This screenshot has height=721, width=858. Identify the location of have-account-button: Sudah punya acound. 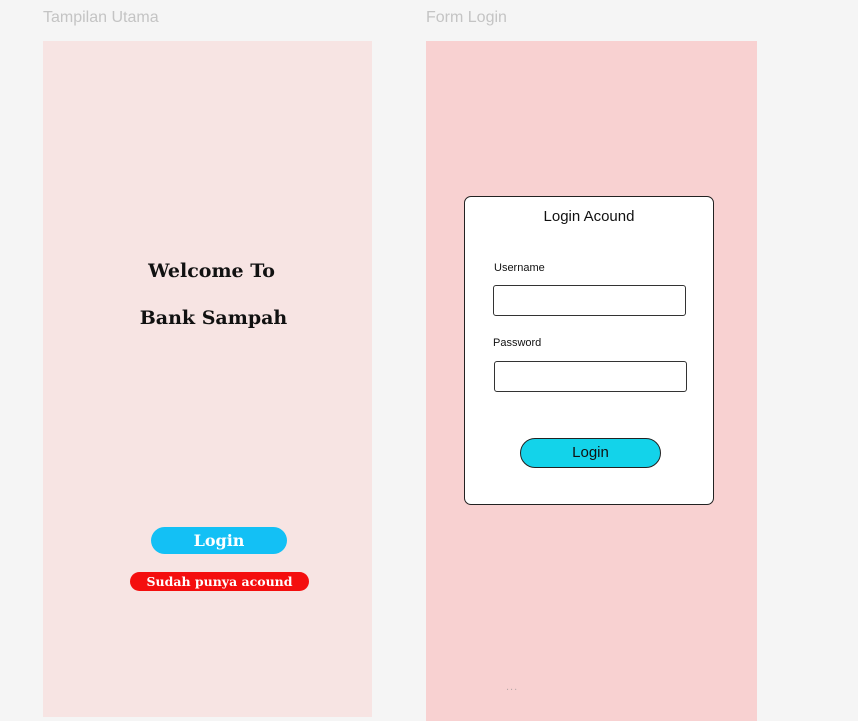
(219, 581).